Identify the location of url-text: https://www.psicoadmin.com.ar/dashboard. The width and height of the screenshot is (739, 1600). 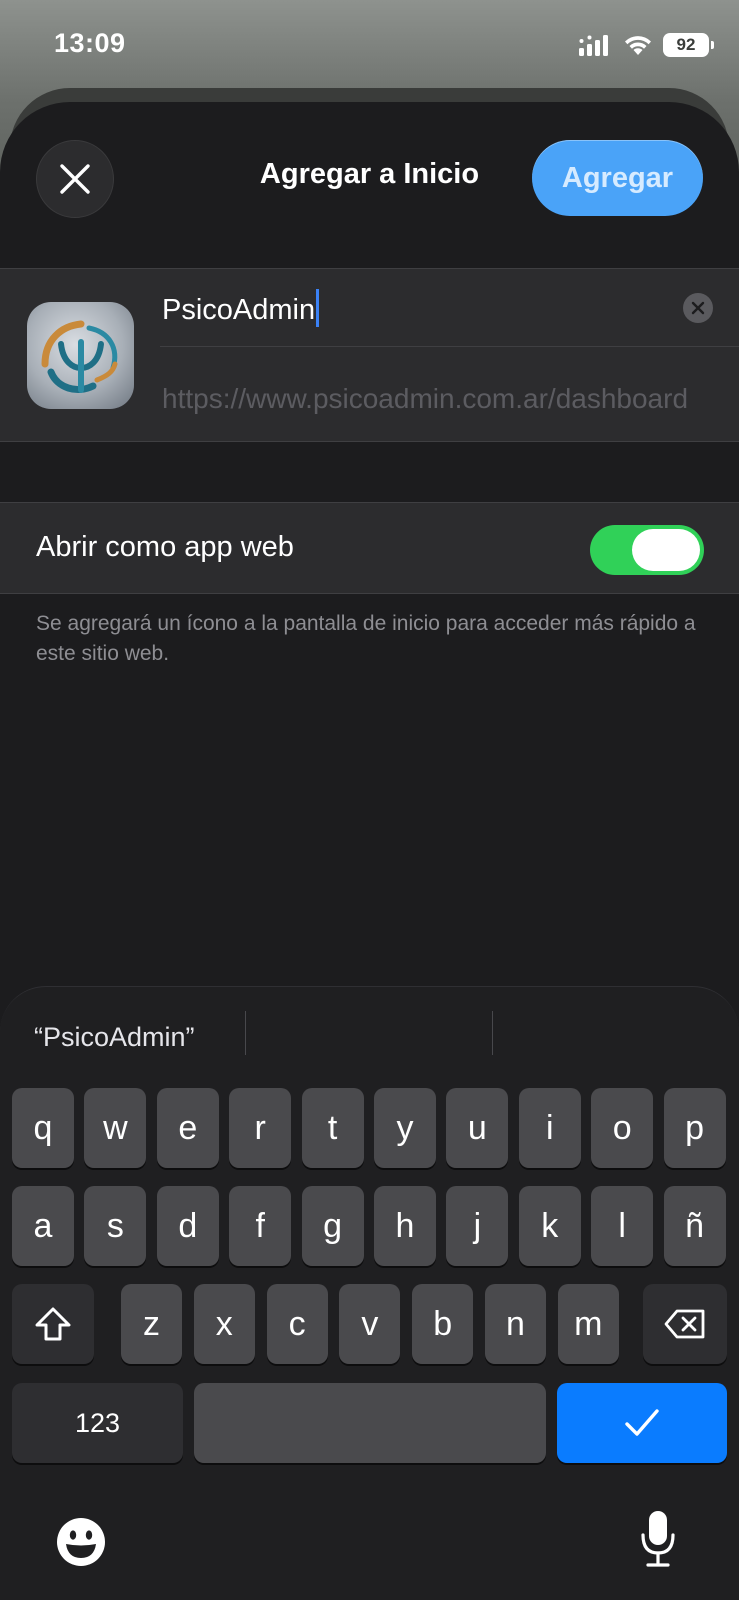
(425, 398).